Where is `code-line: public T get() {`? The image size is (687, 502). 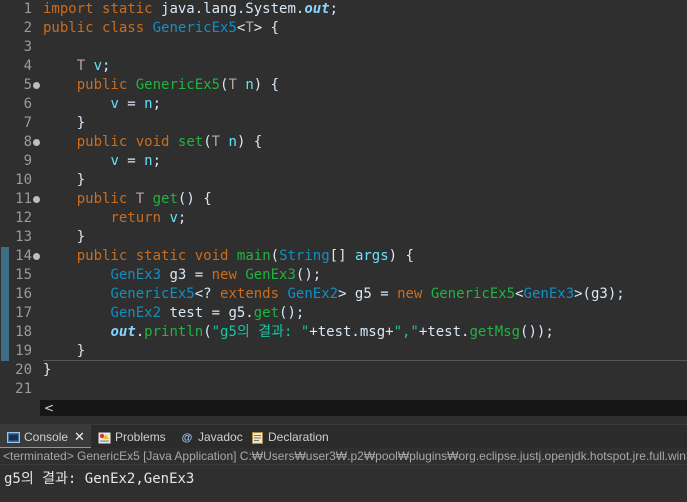
code-line: public T get() { is located at coordinates (127, 199).